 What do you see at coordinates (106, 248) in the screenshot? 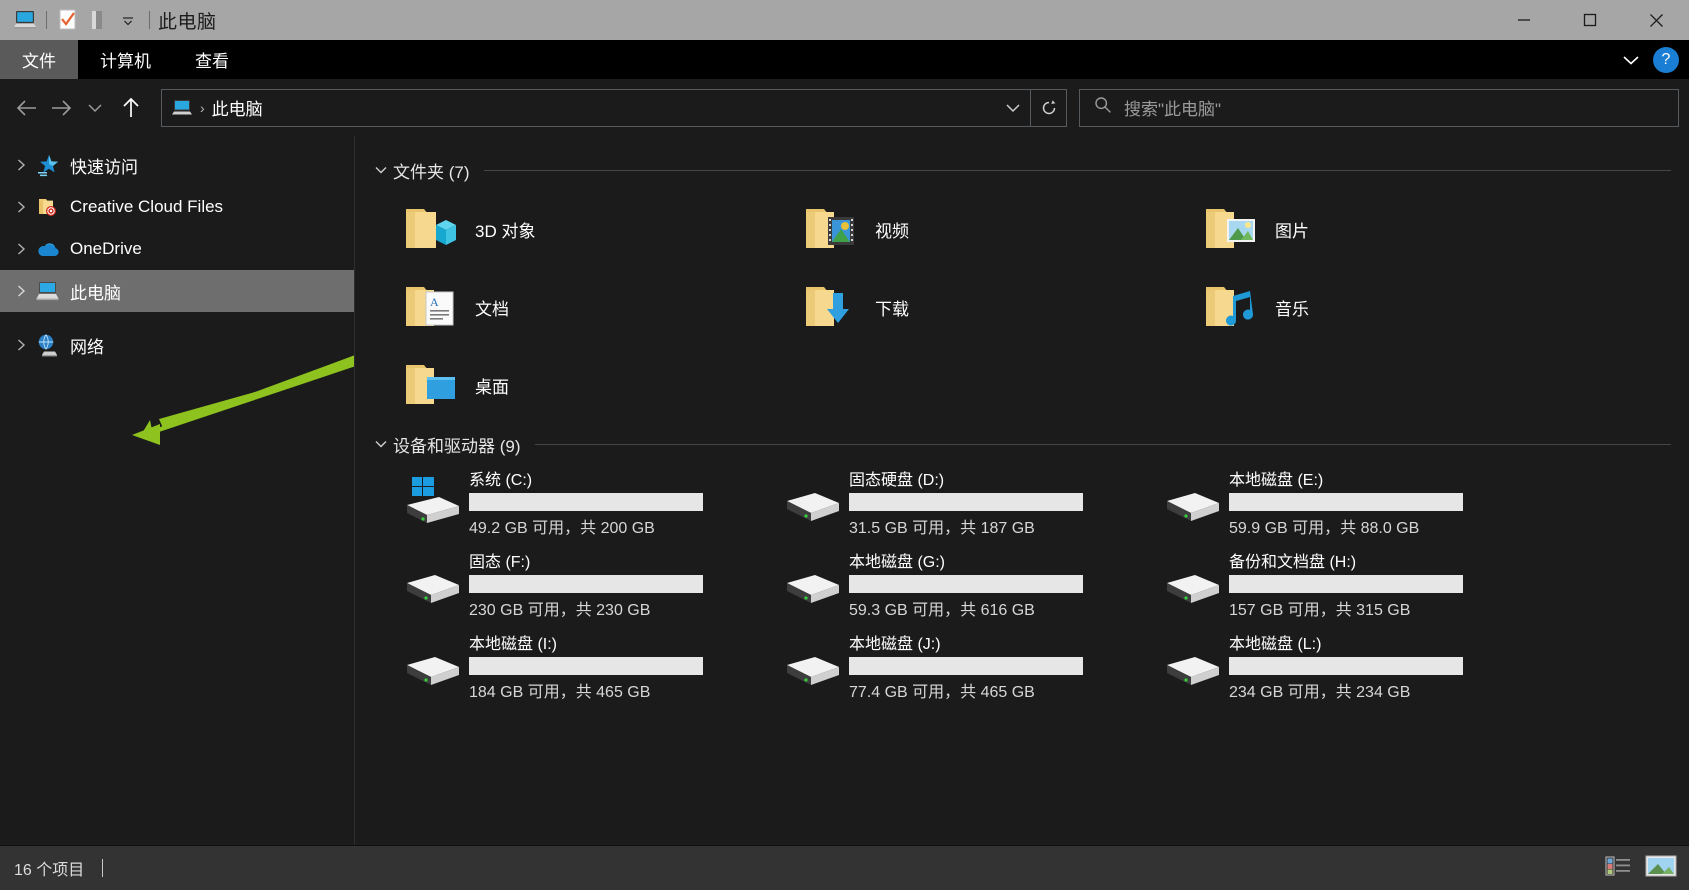
I see `sidebar-item-label: OneDrive` at bounding box center [106, 248].